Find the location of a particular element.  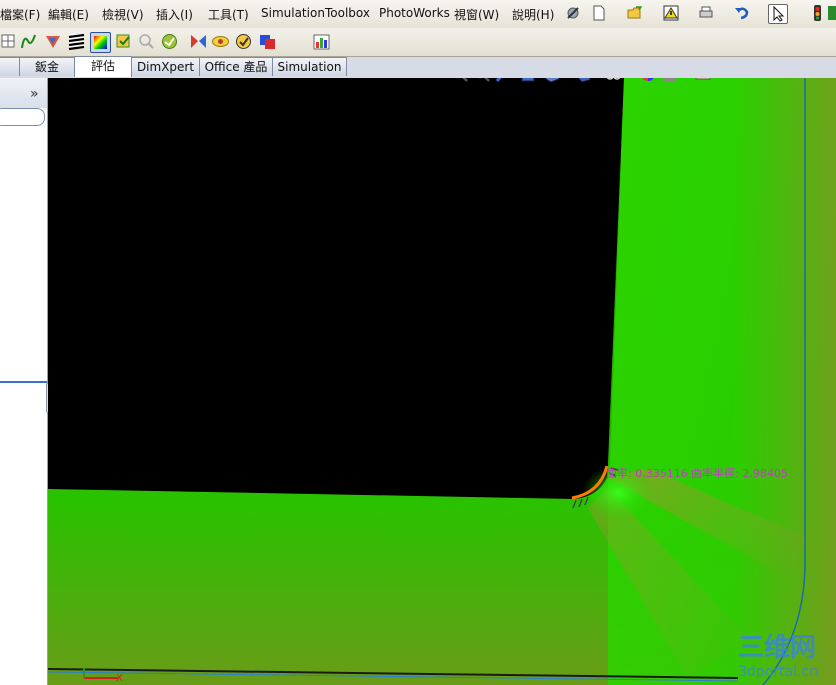

zoom-to-area-icon is located at coordinates (482, 81).